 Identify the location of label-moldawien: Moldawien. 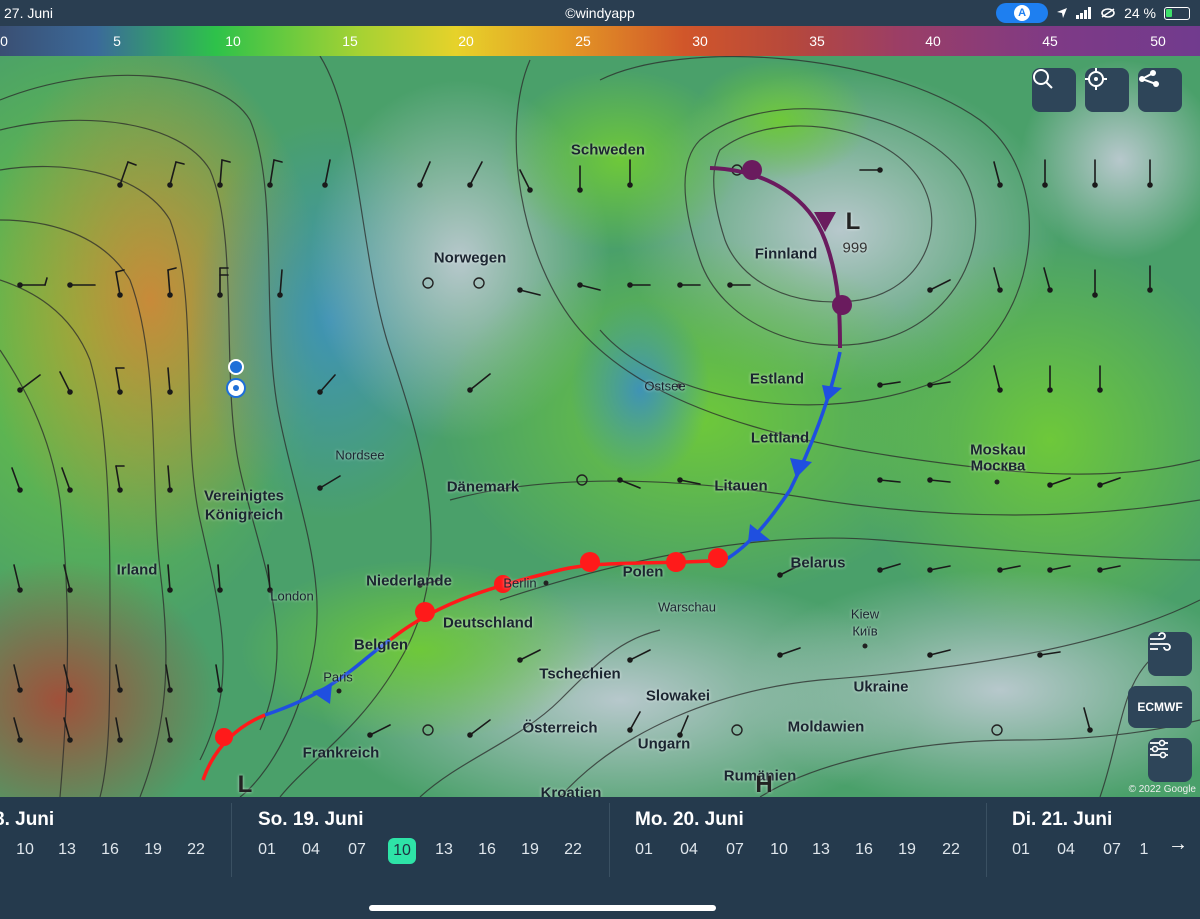
(826, 727).